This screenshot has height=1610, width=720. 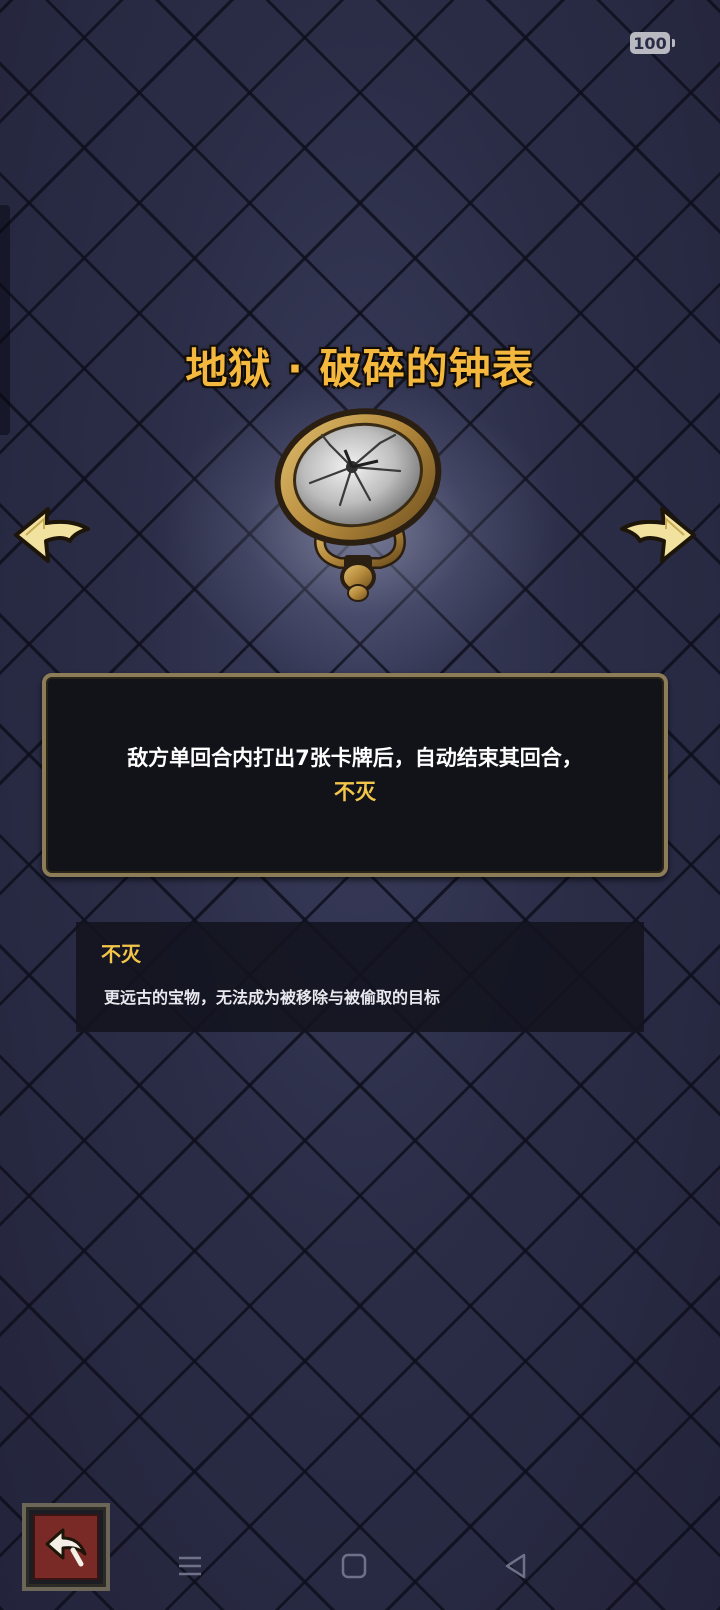 I want to click on side-edge-tab, so click(x=5, y=320).